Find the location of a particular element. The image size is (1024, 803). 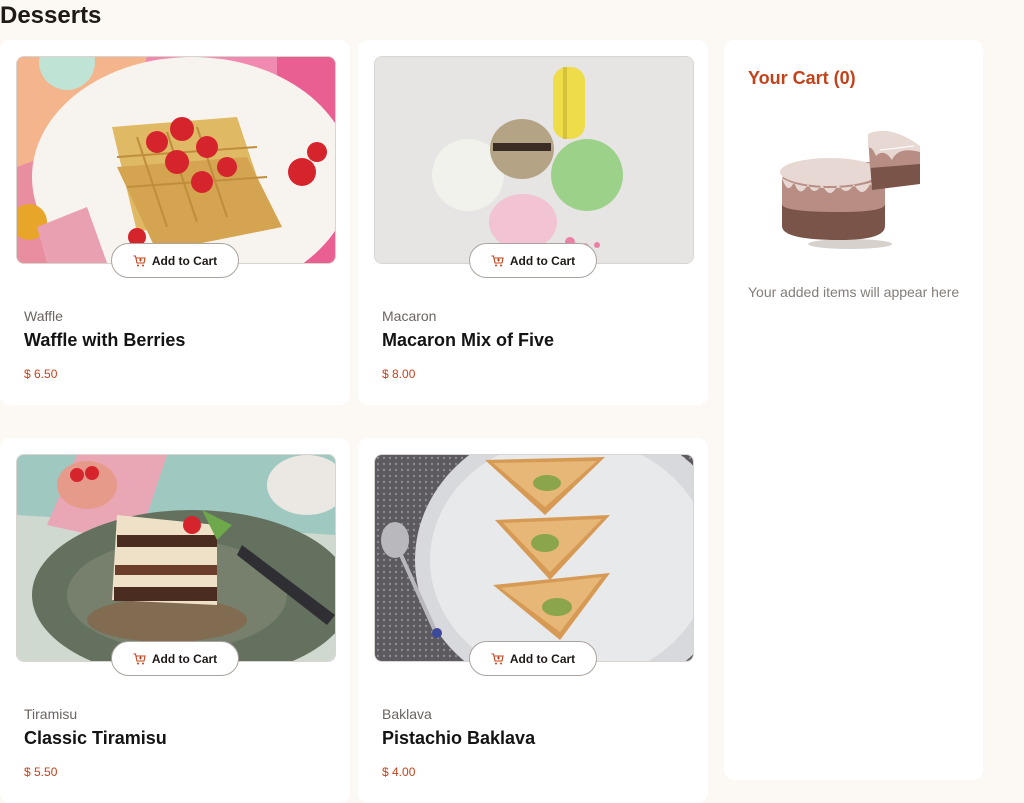

product-category: Baklava is located at coordinates (407, 714).